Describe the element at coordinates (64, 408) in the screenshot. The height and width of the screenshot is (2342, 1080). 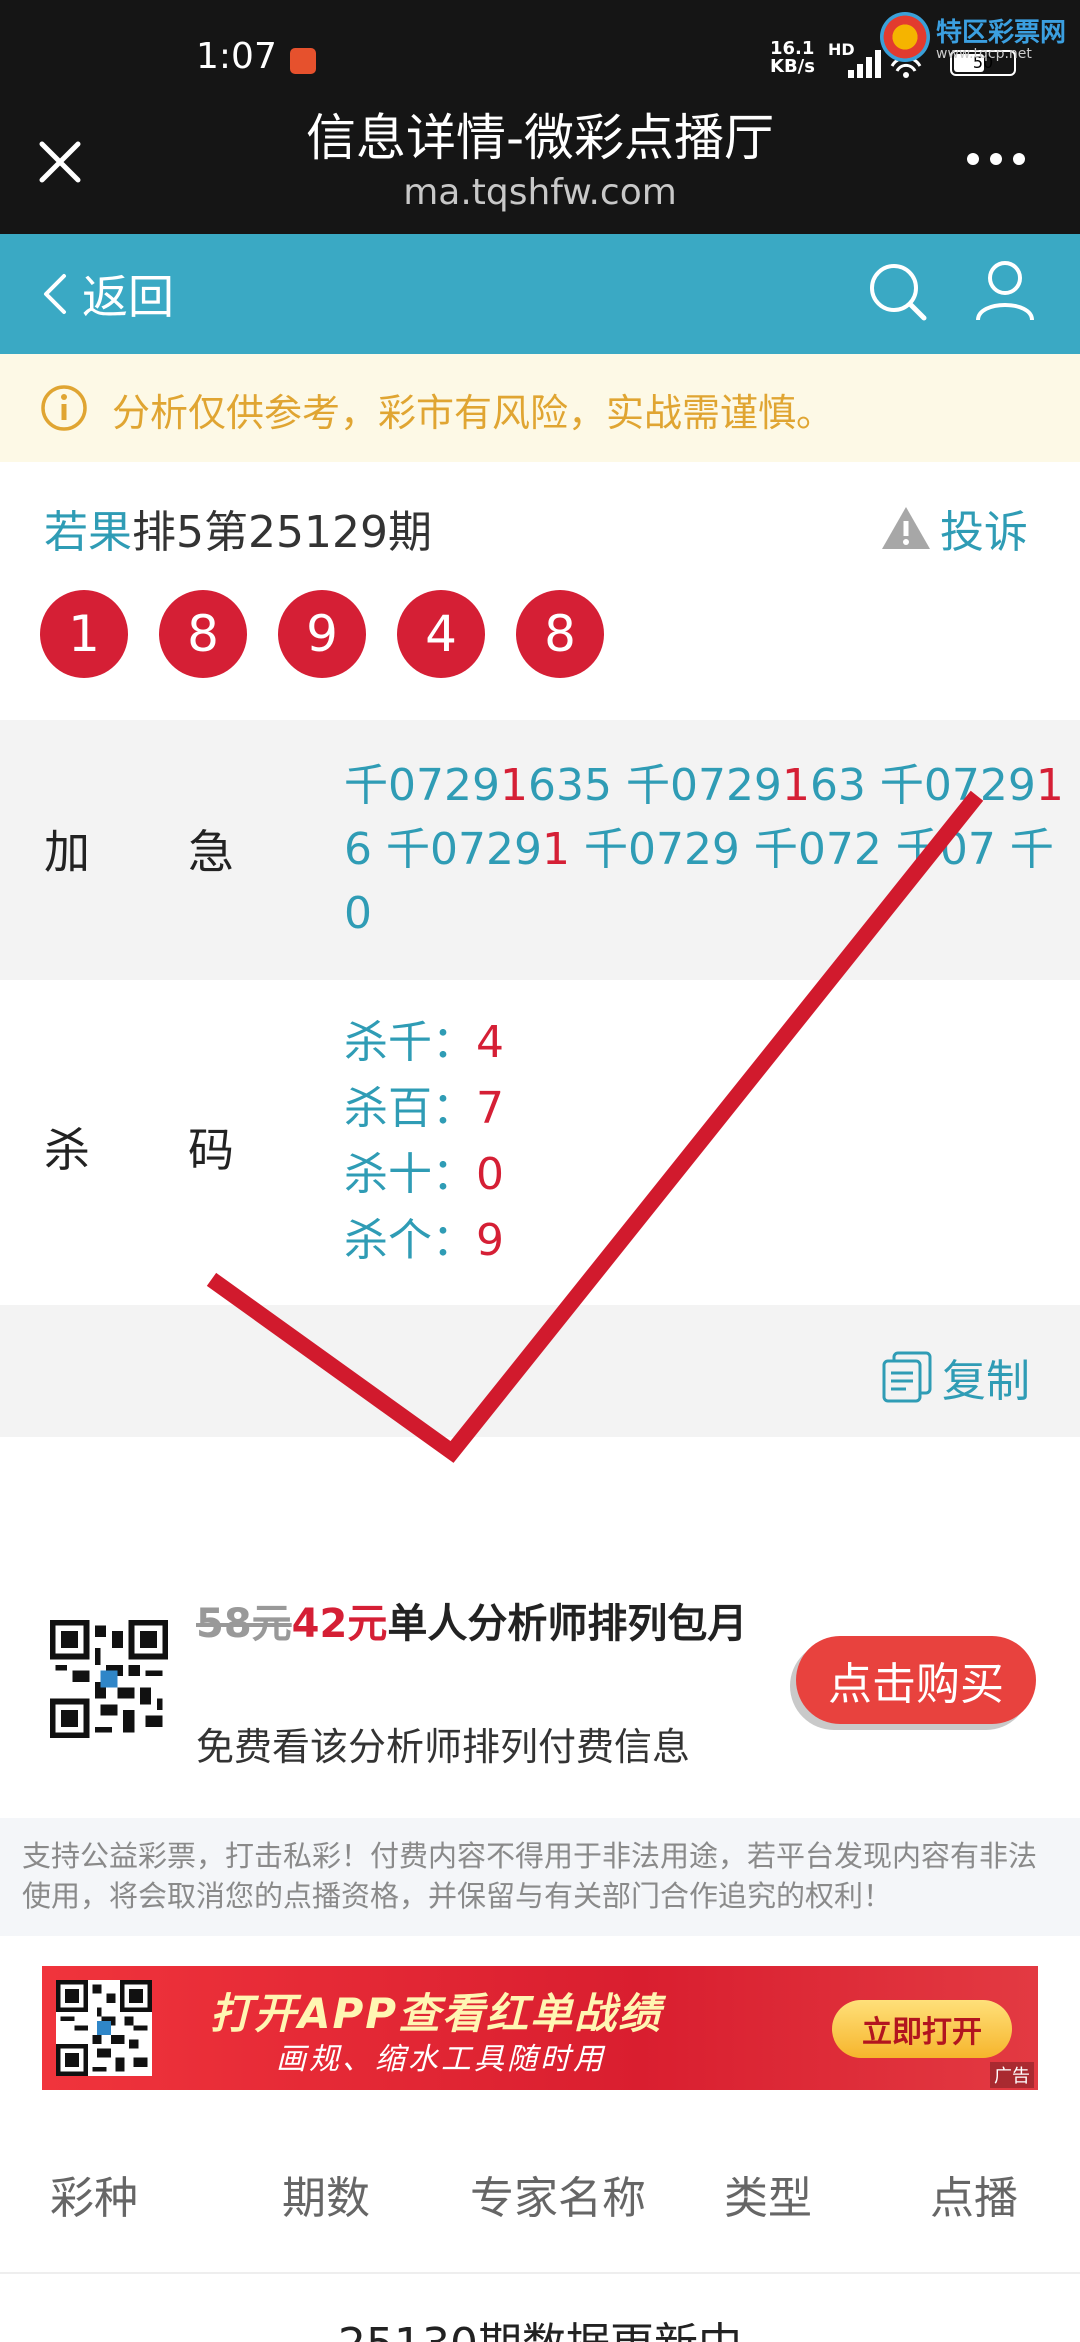
I see `info-icon` at that location.